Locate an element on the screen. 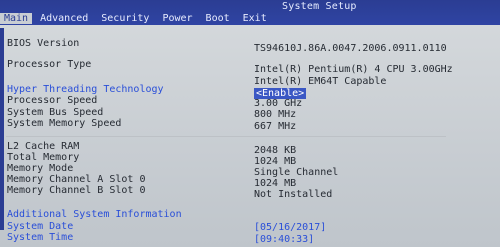 This screenshot has height=247, width=500. mem-channel-b-slot0-value: Not Installed is located at coordinates (293, 194).